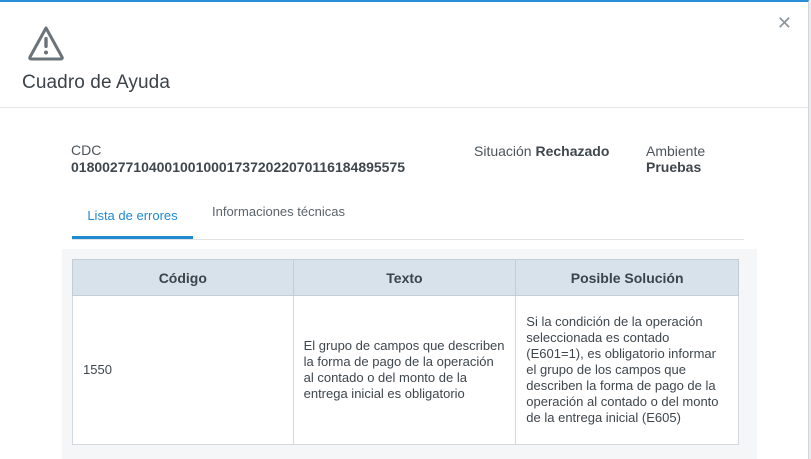 Image resolution: width=811 pixels, height=459 pixels. I want to click on situacion-value: Rechazado, so click(572, 151).